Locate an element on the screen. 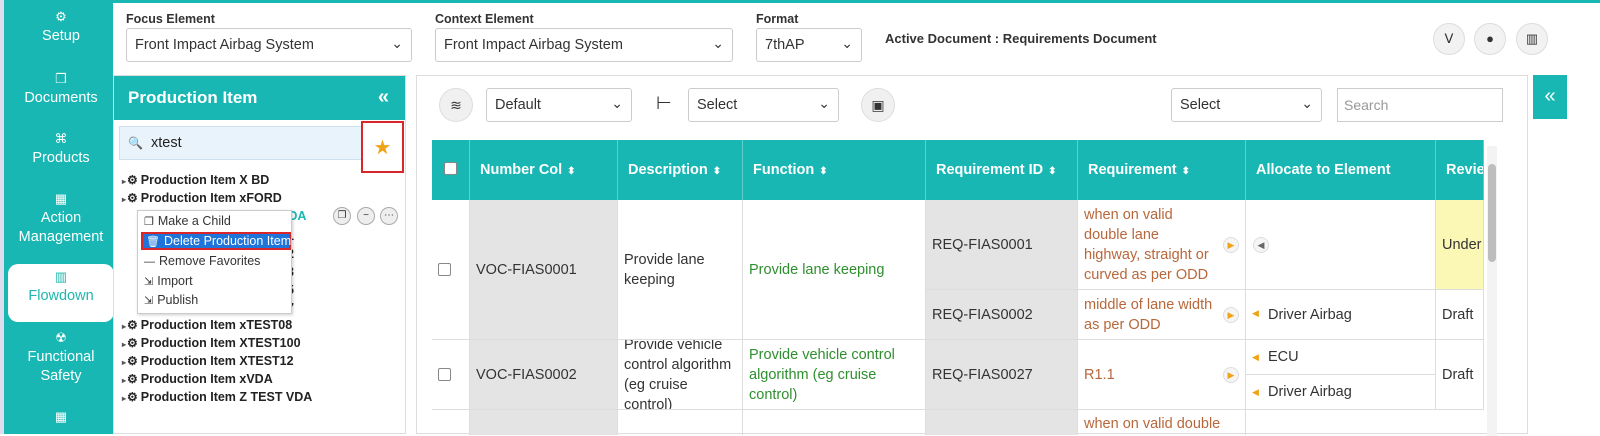 Image resolution: width=1600 pixels, height=436 pixels. drop-icon-button: ● is located at coordinates (1490, 39).